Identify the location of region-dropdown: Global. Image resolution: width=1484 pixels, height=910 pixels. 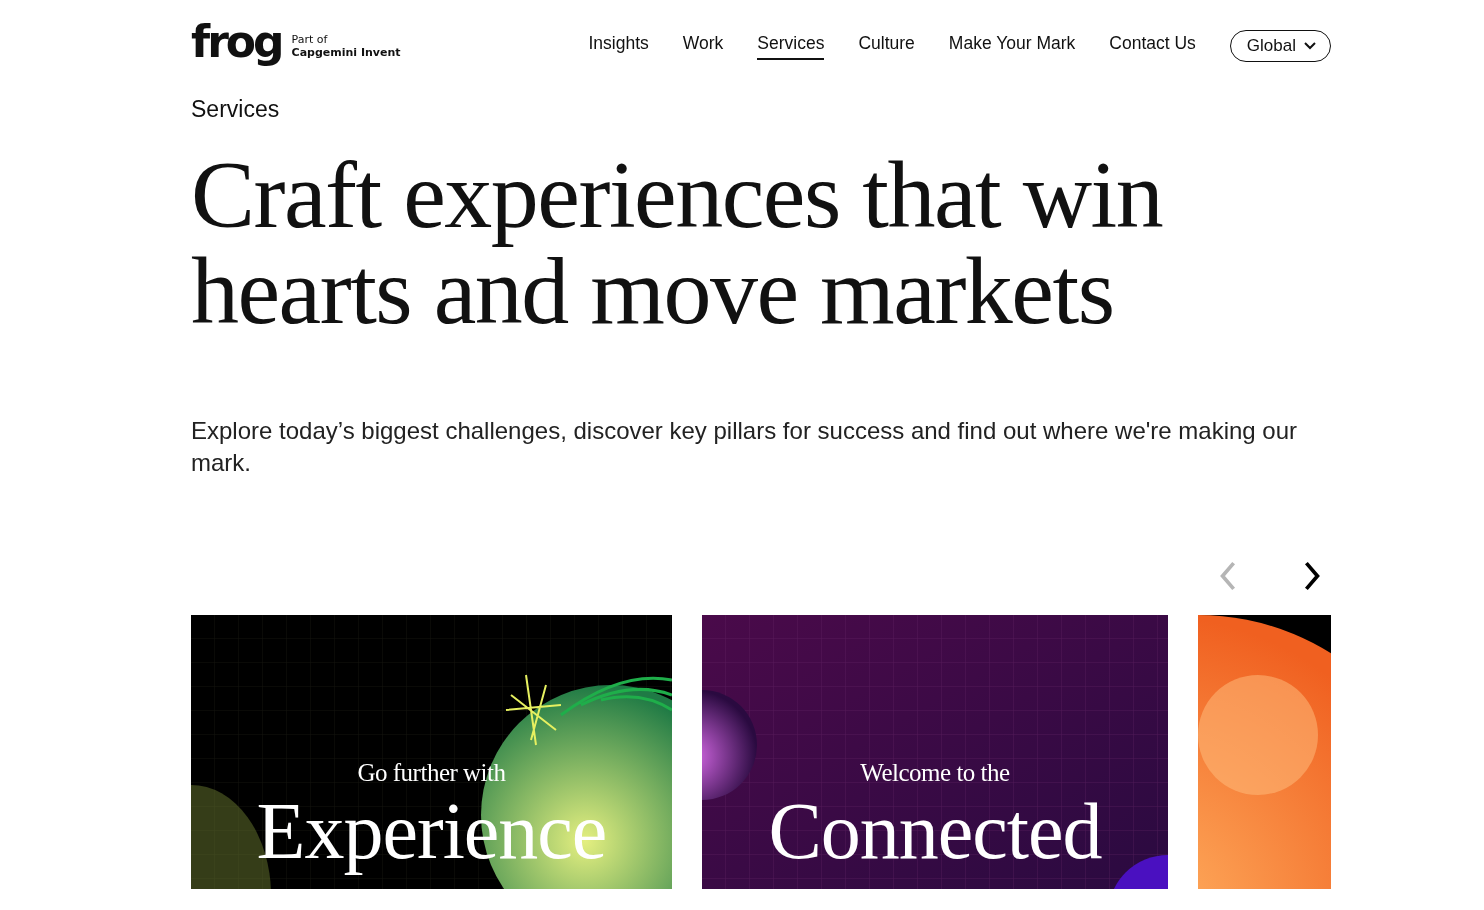
(1280, 46).